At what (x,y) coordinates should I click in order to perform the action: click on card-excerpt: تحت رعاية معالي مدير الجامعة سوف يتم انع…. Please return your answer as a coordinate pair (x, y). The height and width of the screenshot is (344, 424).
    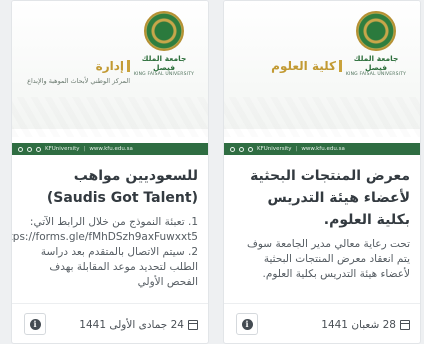
    Looking at the image, I should click on (328, 259).